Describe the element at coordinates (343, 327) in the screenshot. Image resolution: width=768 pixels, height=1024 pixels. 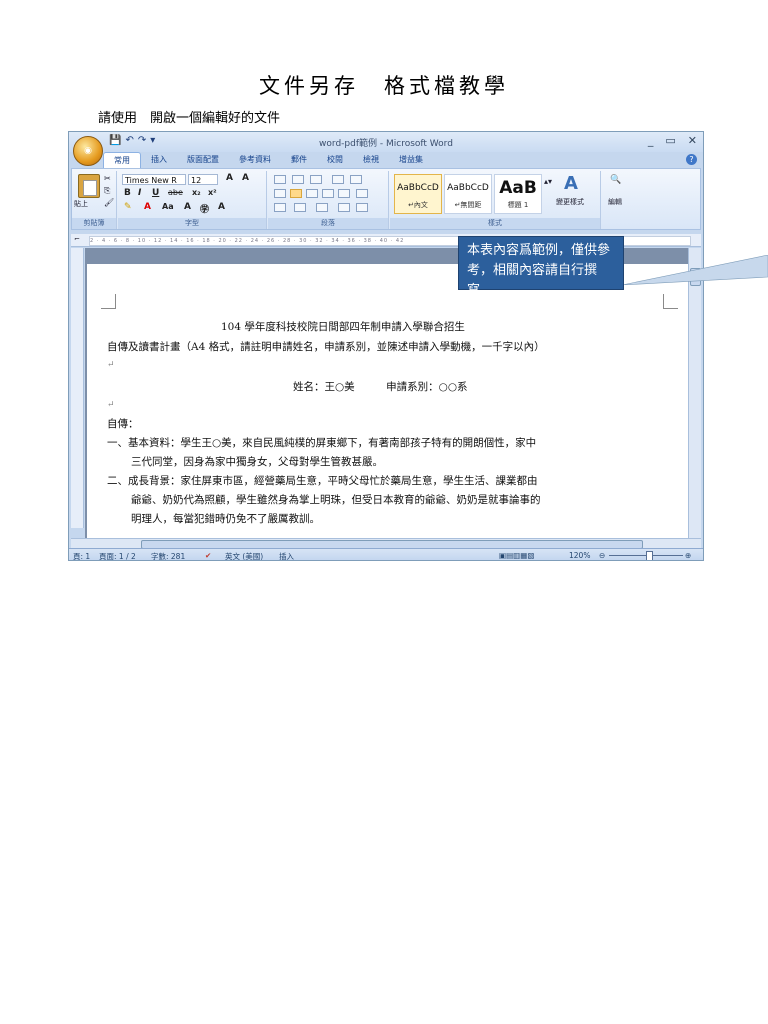
I see `doc-line-1: 104 學年度科技校院日間部四年制申請入學聯合招生` at that location.